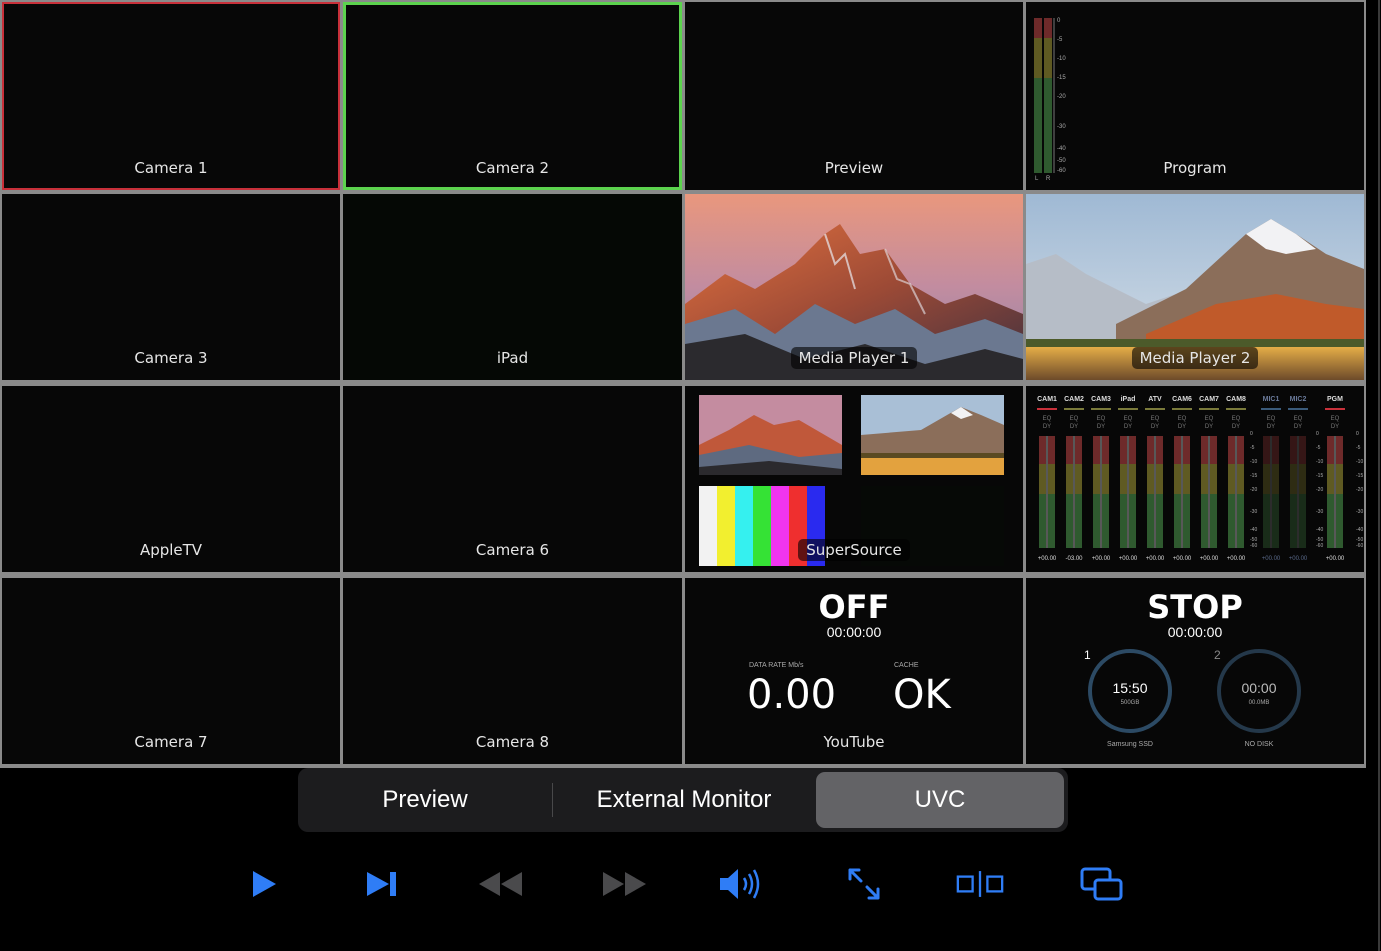 This screenshot has width=1381, height=951. I want to click on tile-label: Camera 1, so click(171, 168).